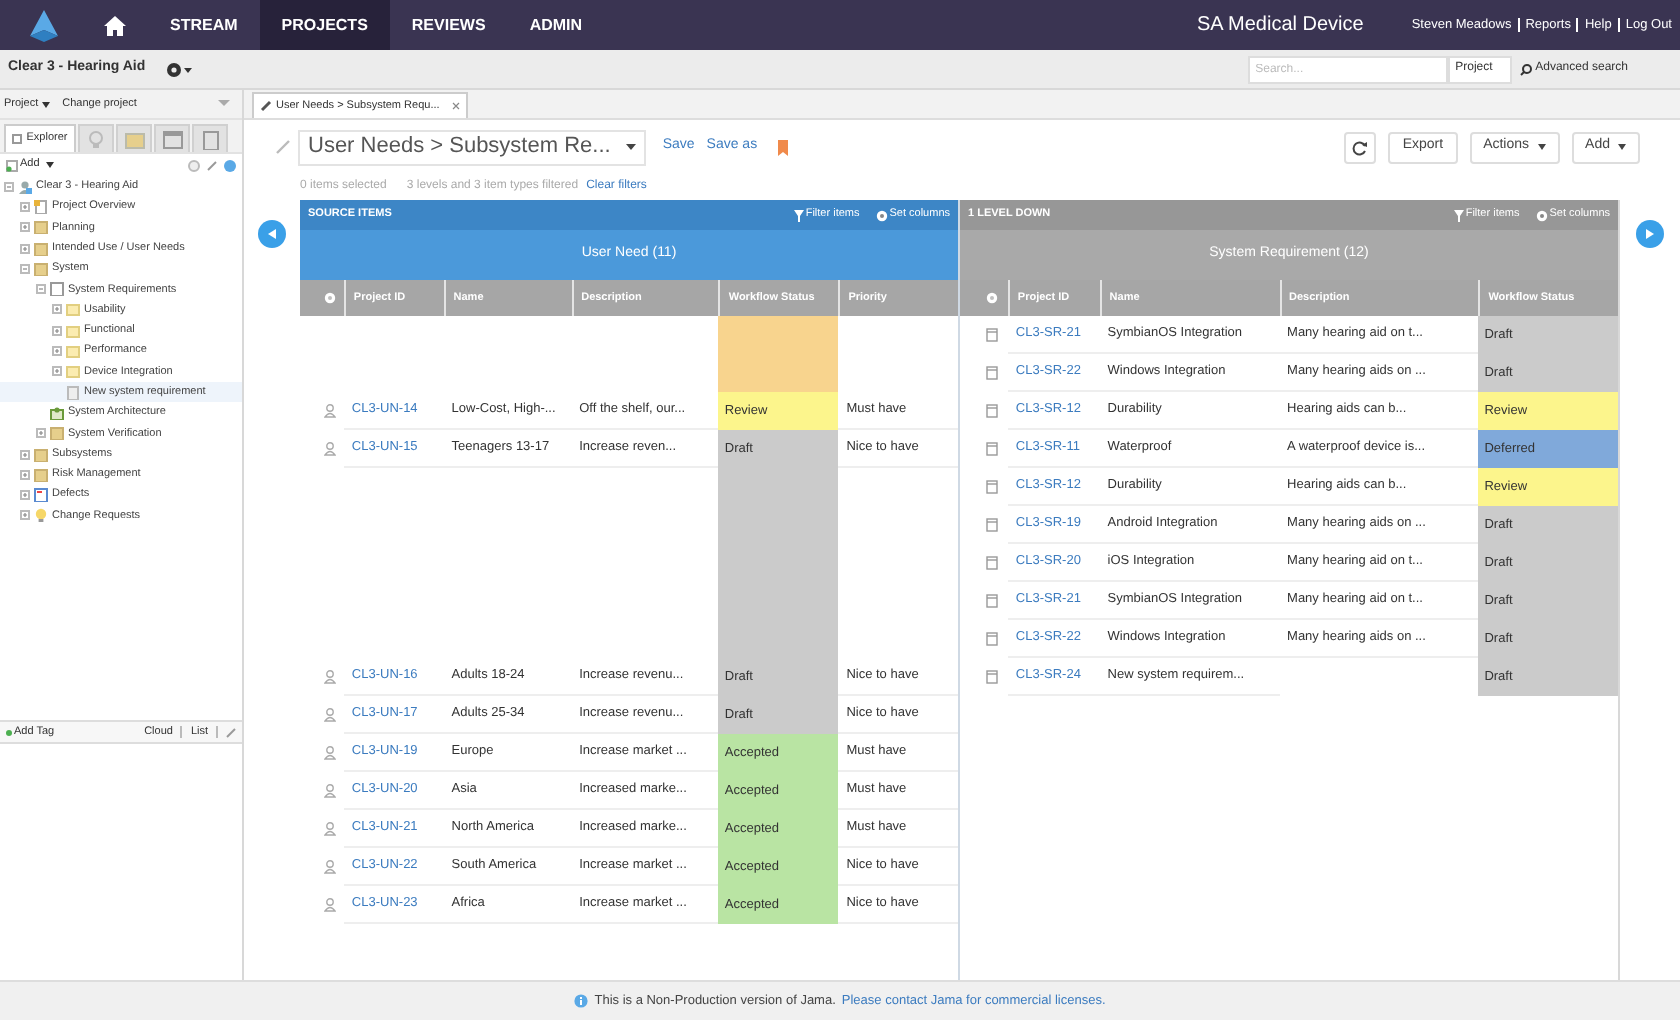 This screenshot has height=1020, width=1680. What do you see at coordinates (556, 25) in the screenshot?
I see `nav-tab: ADMIN` at bounding box center [556, 25].